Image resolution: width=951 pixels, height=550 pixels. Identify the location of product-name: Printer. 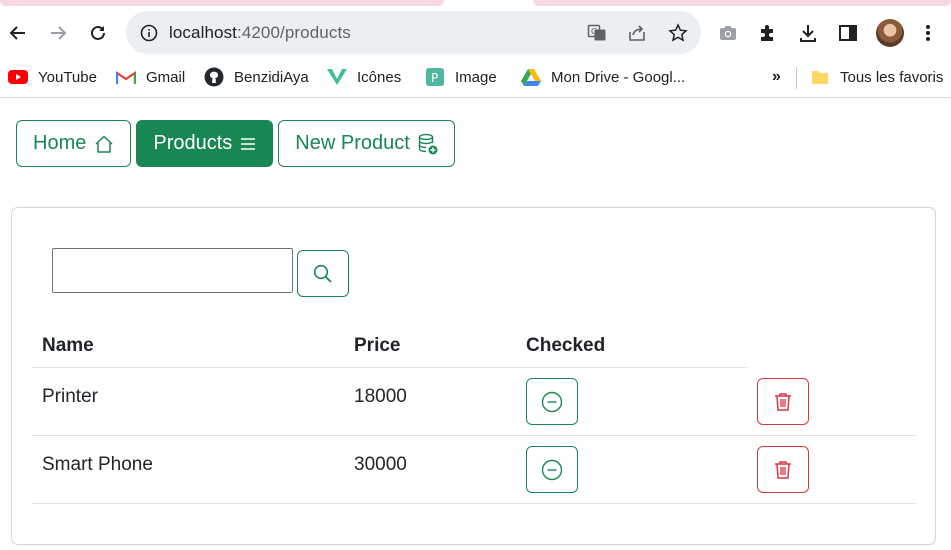
(70, 396).